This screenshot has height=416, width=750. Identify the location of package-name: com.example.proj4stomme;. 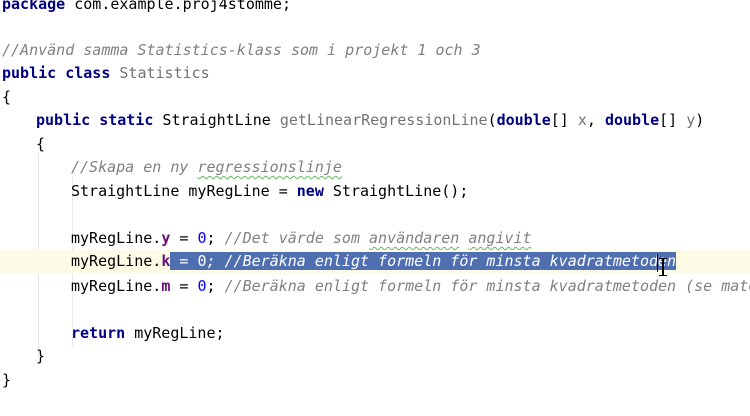
(178, 6).